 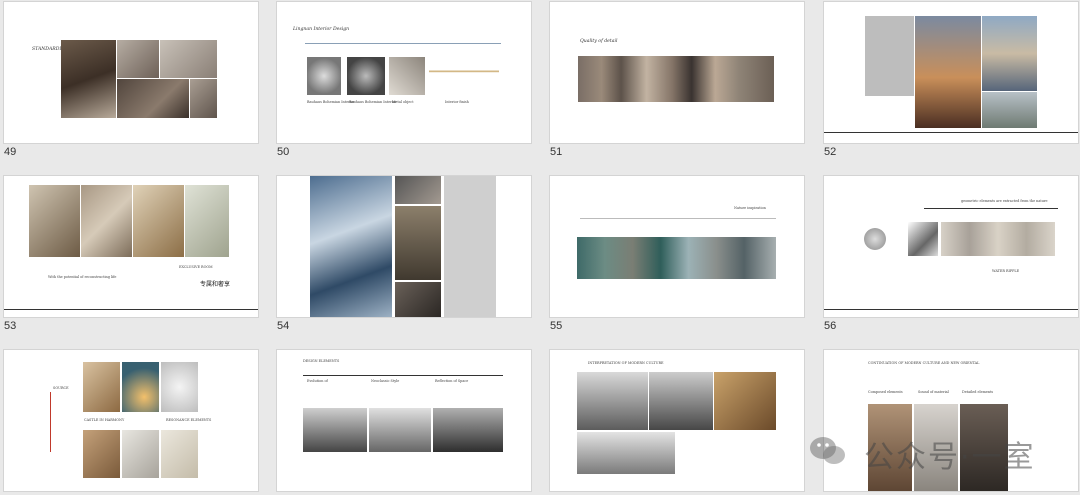 What do you see at coordinates (991, 208) in the screenshot?
I see `slide-56-rule-top` at bounding box center [991, 208].